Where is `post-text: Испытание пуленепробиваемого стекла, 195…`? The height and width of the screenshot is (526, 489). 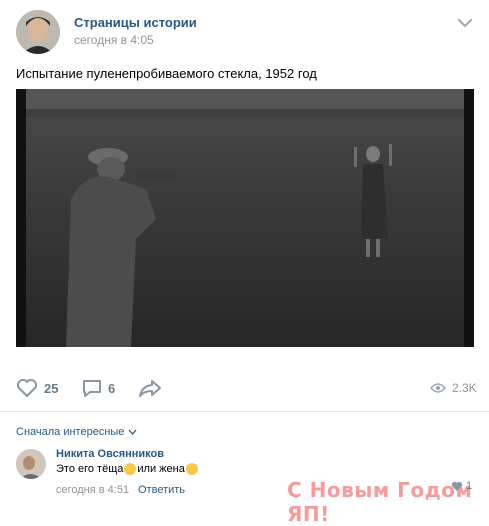 post-text: Испытание пуленепробиваемого стекла, 195… is located at coordinates (166, 73).